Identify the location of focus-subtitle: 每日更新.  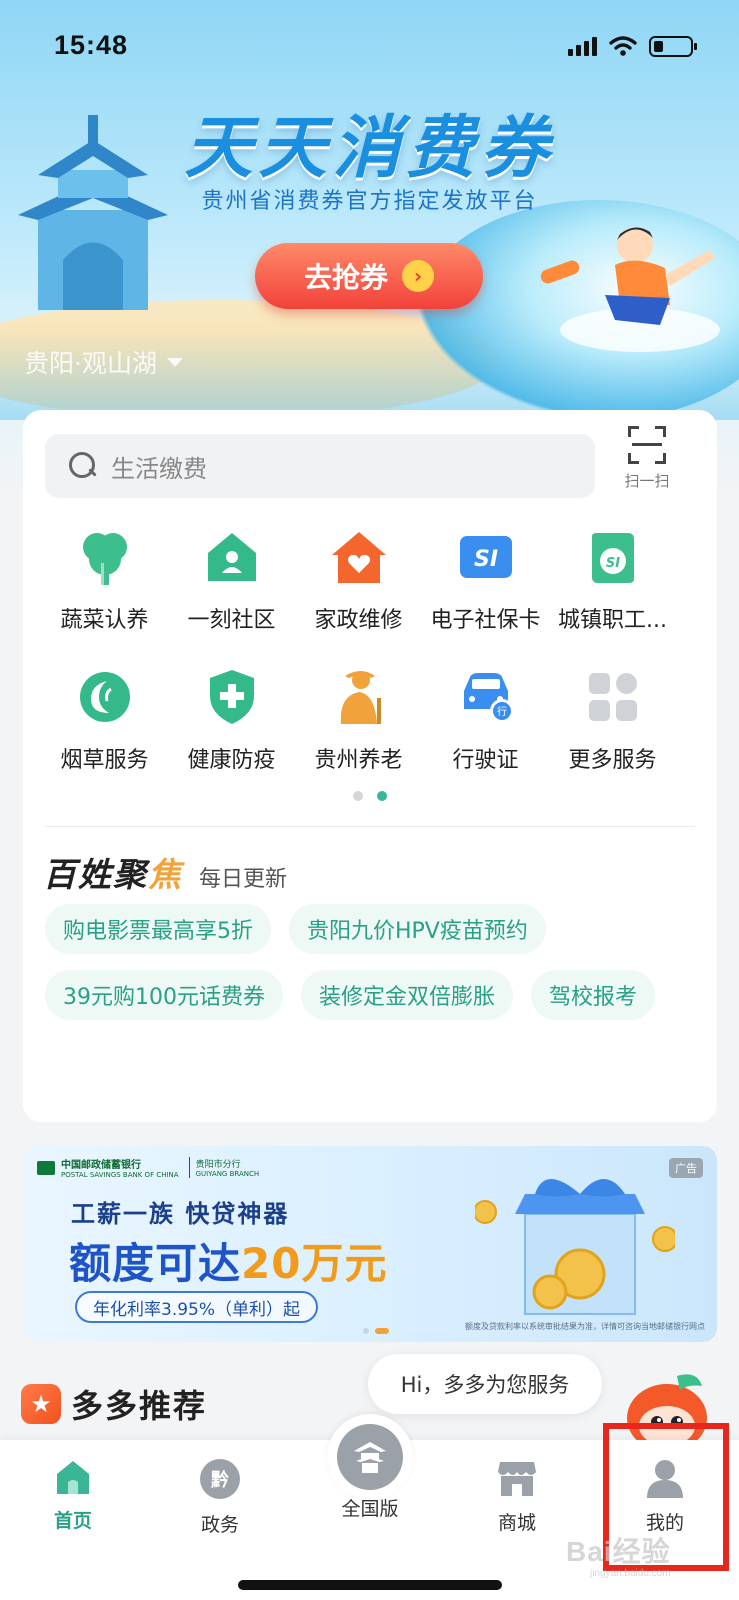
(243, 879).